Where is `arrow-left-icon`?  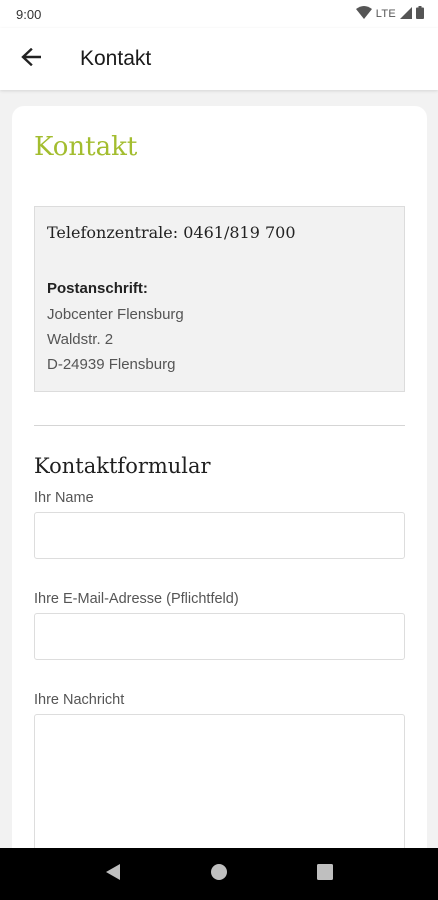
arrow-left-icon is located at coordinates (31, 59).